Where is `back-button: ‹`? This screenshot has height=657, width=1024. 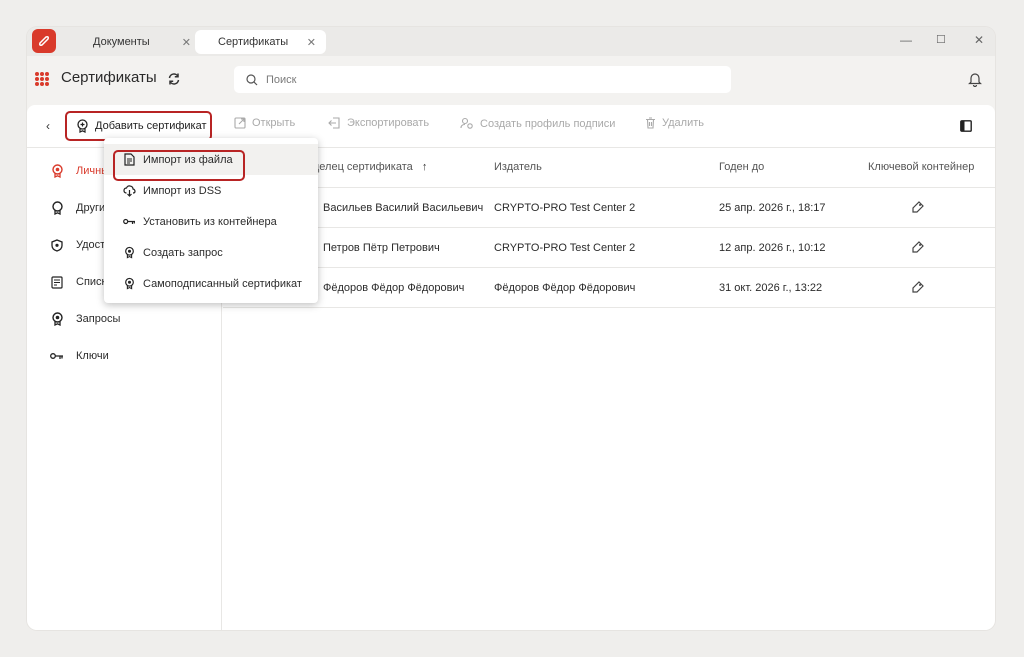 back-button: ‹ is located at coordinates (48, 126).